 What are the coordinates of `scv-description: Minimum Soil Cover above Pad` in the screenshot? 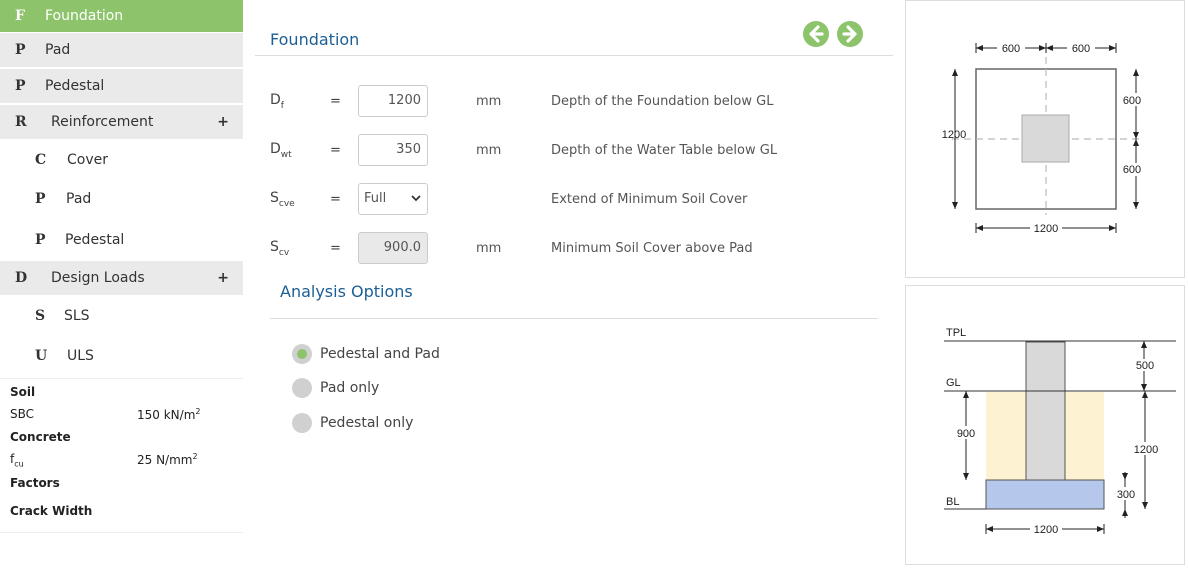 It's located at (652, 248).